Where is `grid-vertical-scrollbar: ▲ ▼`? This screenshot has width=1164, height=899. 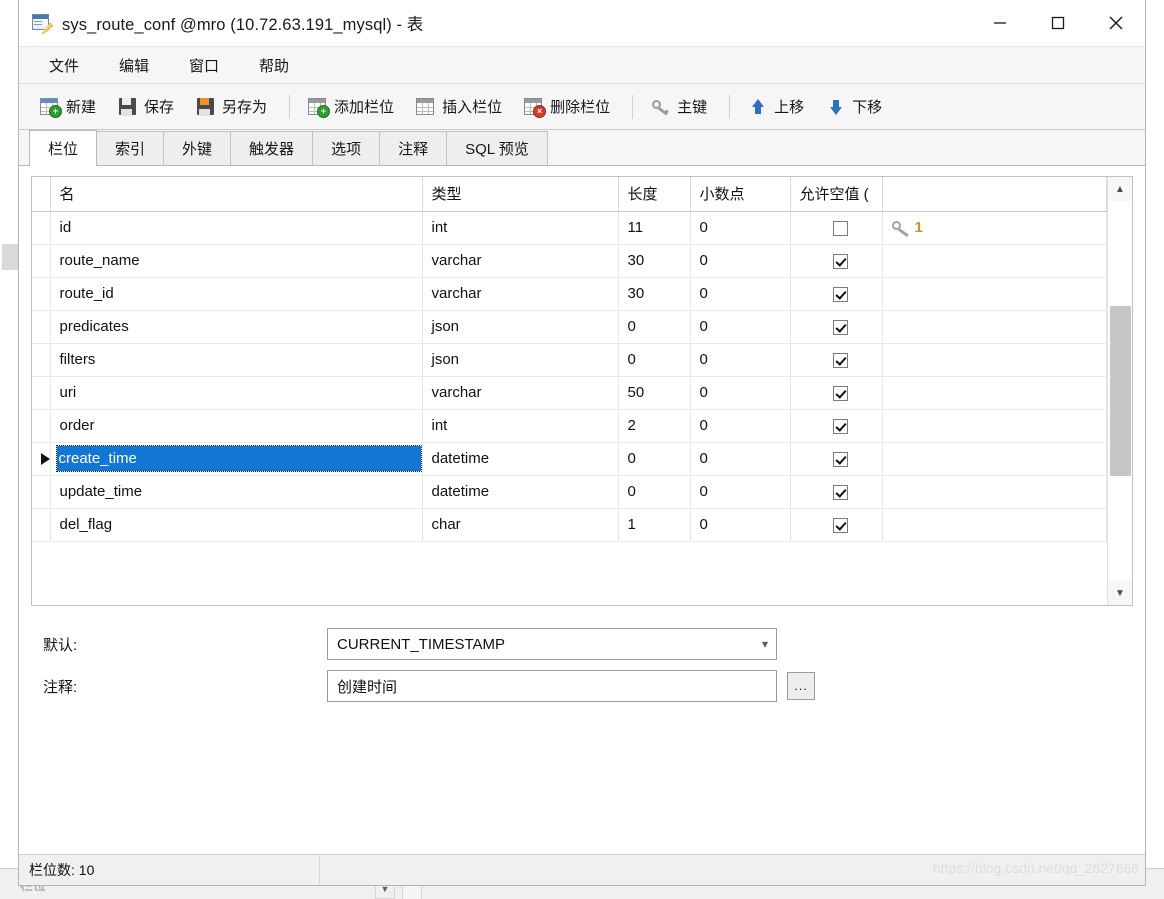 grid-vertical-scrollbar: ▲ ▼ is located at coordinates (1119, 391).